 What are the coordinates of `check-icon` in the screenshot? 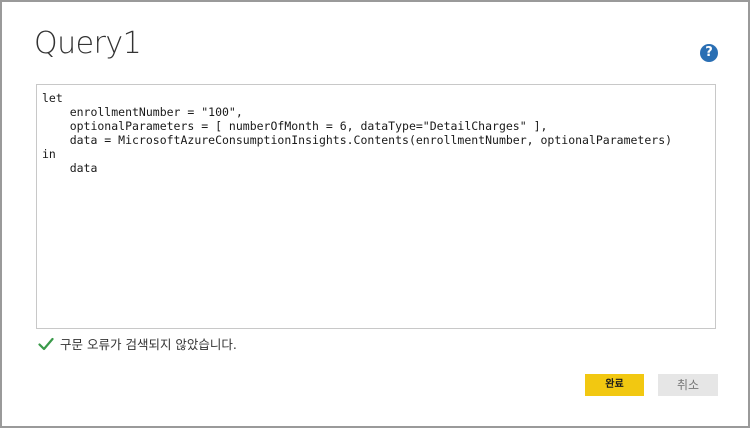 It's located at (46, 343).